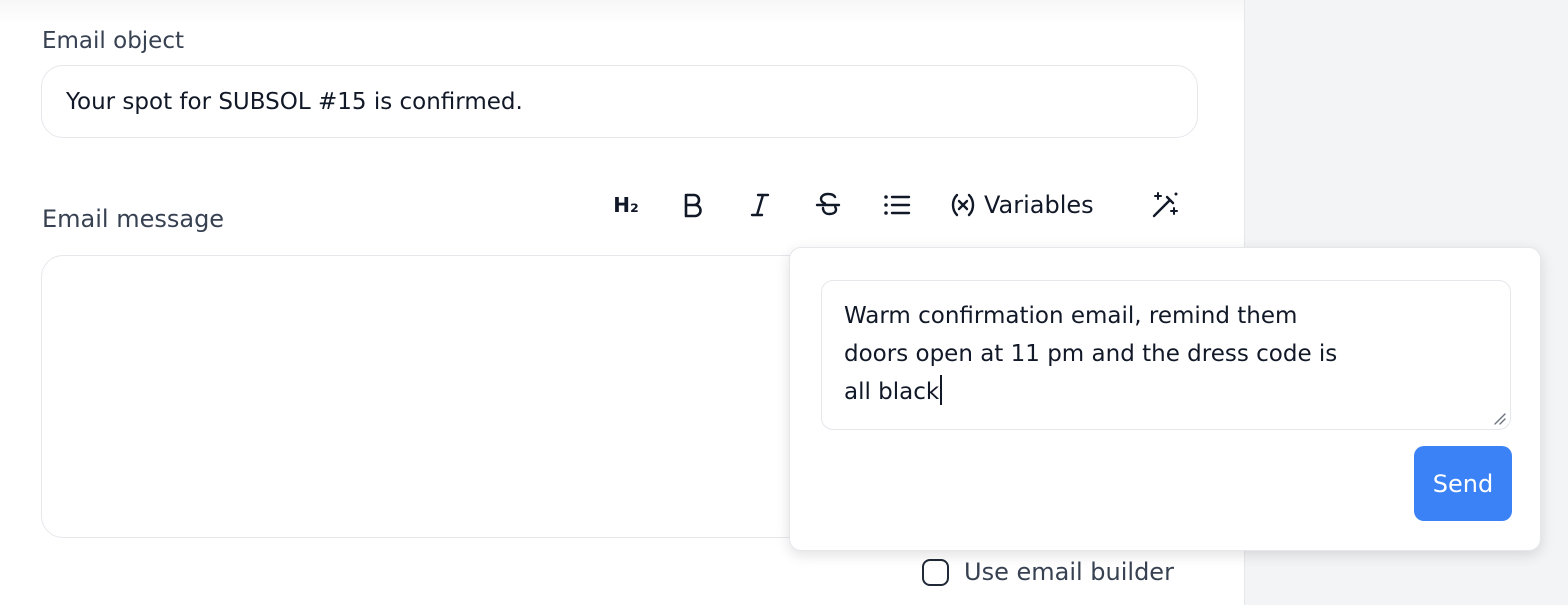  I want to click on resize-handle-icon, so click(1499, 418).